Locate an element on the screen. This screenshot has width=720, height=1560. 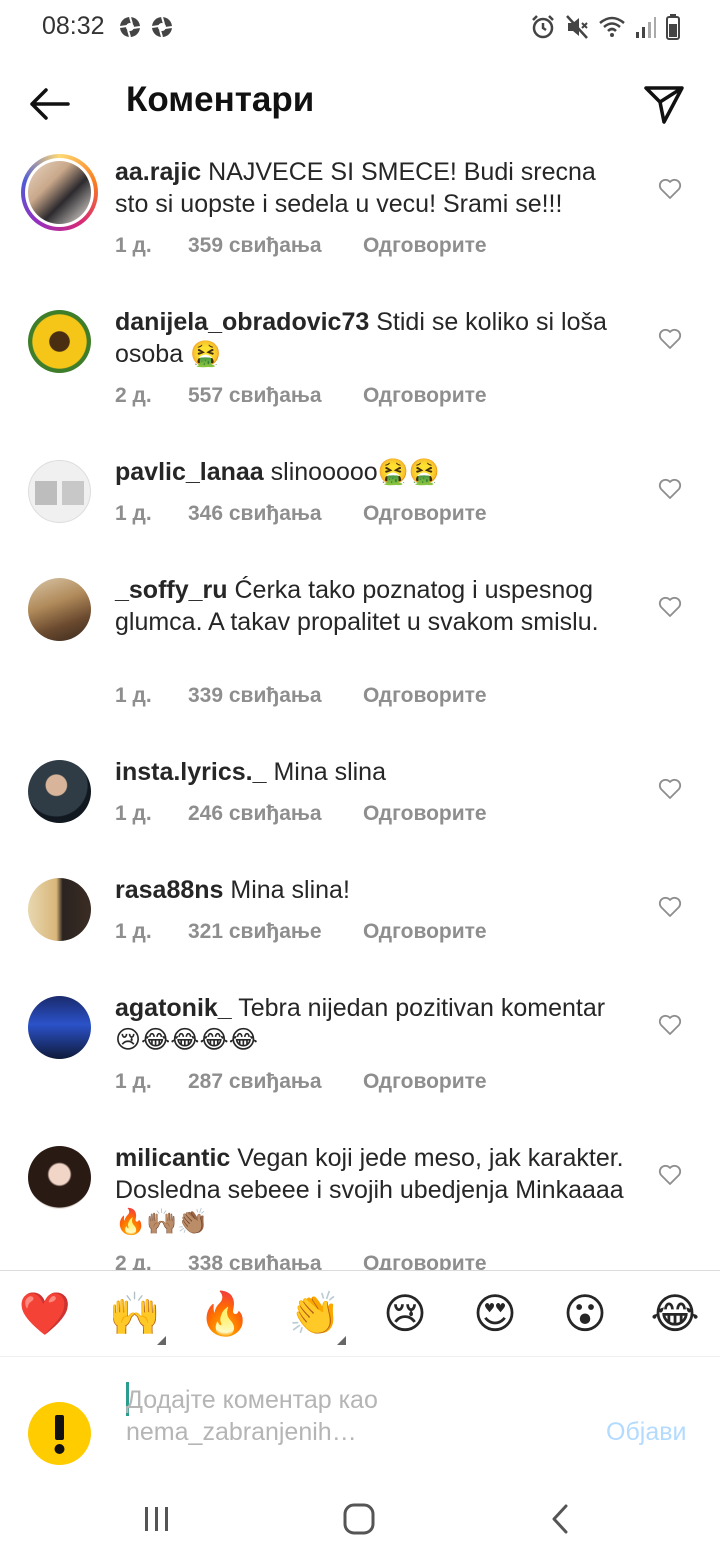
comment-text: rasa88ns Mina slina! is located at coordinates (375, 890).